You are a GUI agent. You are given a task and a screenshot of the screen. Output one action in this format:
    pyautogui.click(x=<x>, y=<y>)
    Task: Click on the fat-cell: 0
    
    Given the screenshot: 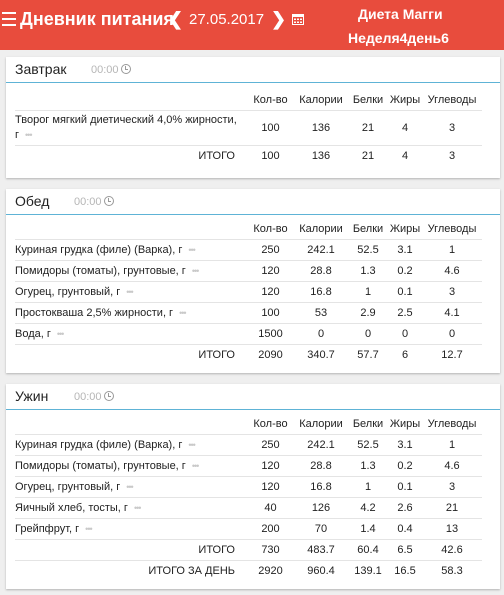 What is the action you would take?
    pyautogui.click(x=405, y=334)
    